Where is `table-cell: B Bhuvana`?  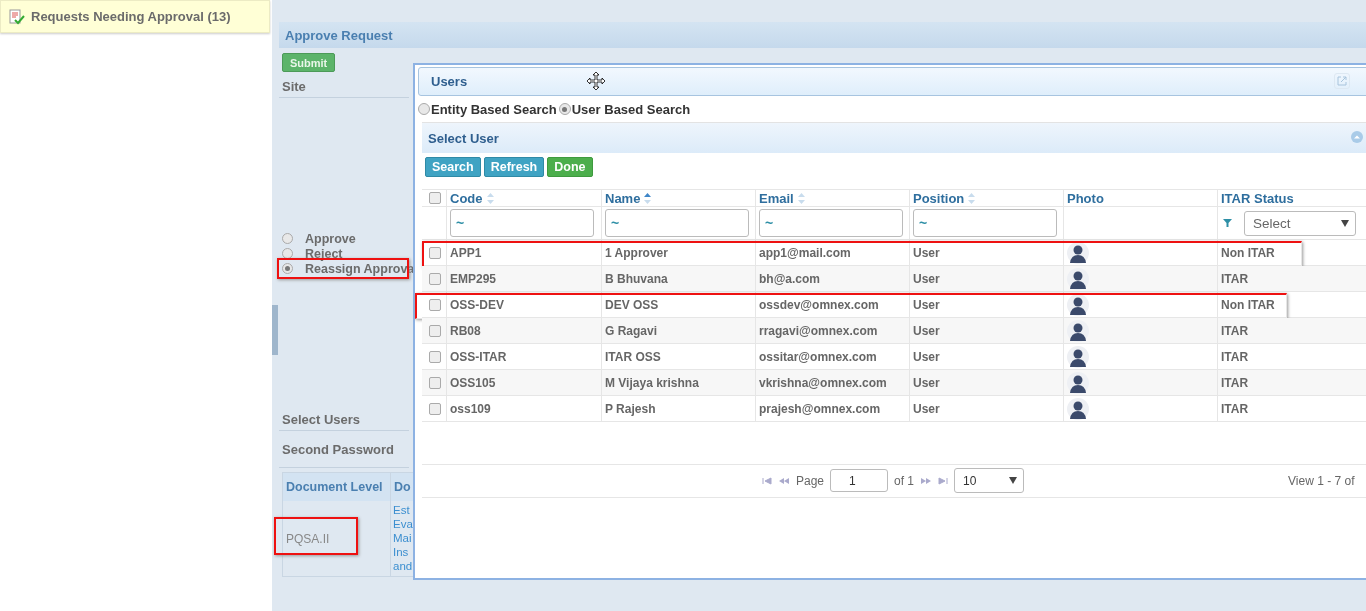 table-cell: B Bhuvana is located at coordinates (636, 278).